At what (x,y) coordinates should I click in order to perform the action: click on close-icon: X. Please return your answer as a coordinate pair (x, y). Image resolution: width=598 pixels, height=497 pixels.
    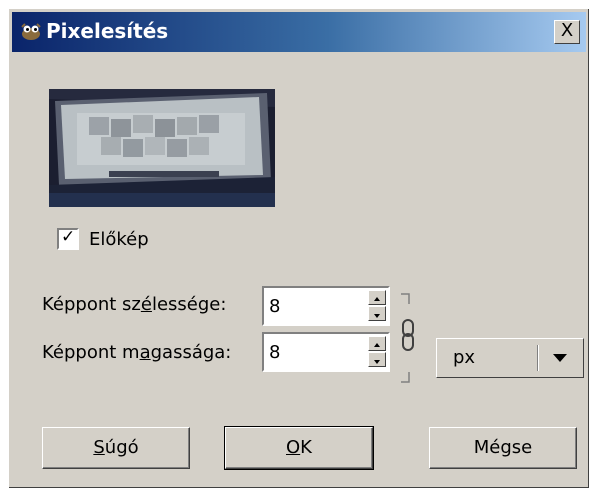
    Looking at the image, I should click on (567, 30).